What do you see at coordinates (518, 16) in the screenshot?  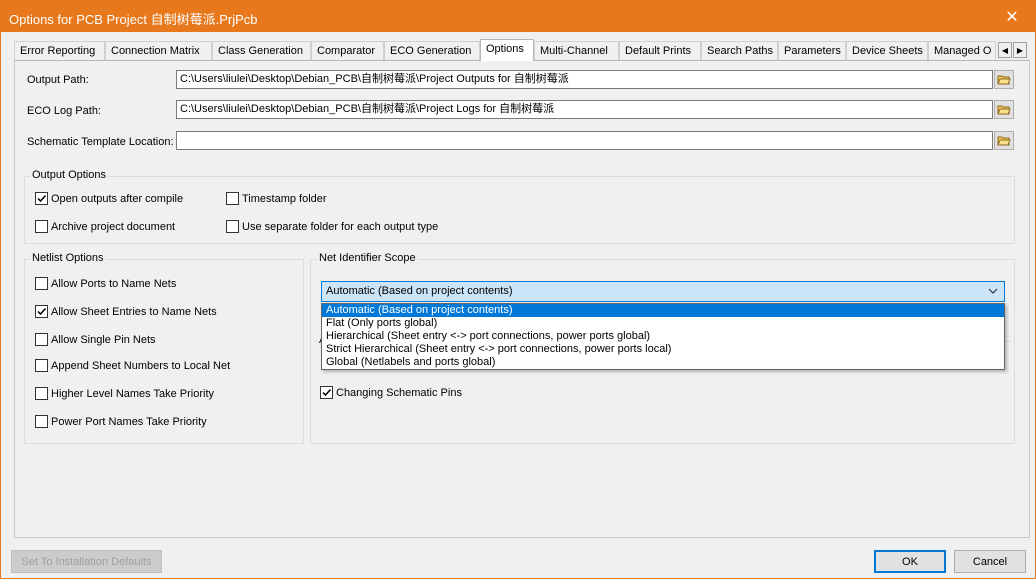 I see `title-bar: Options for PCB Project 自制树莓派.PrjPcb ✕` at bounding box center [518, 16].